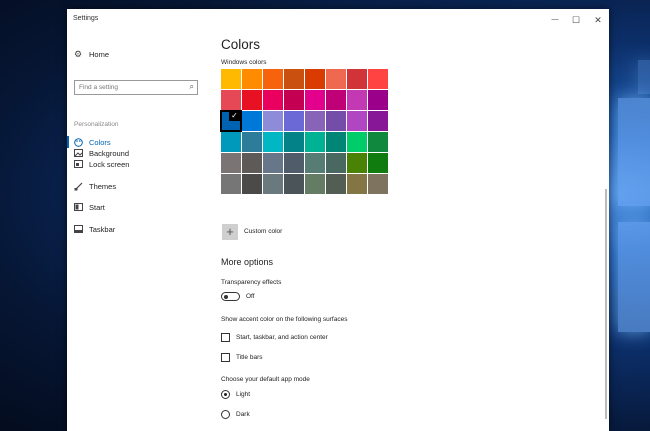 This screenshot has height=431, width=650. What do you see at coordinates (100, 142) in the screenshot?
I see `sidebar-item-label: Colors` at bounding box center [100, 142].